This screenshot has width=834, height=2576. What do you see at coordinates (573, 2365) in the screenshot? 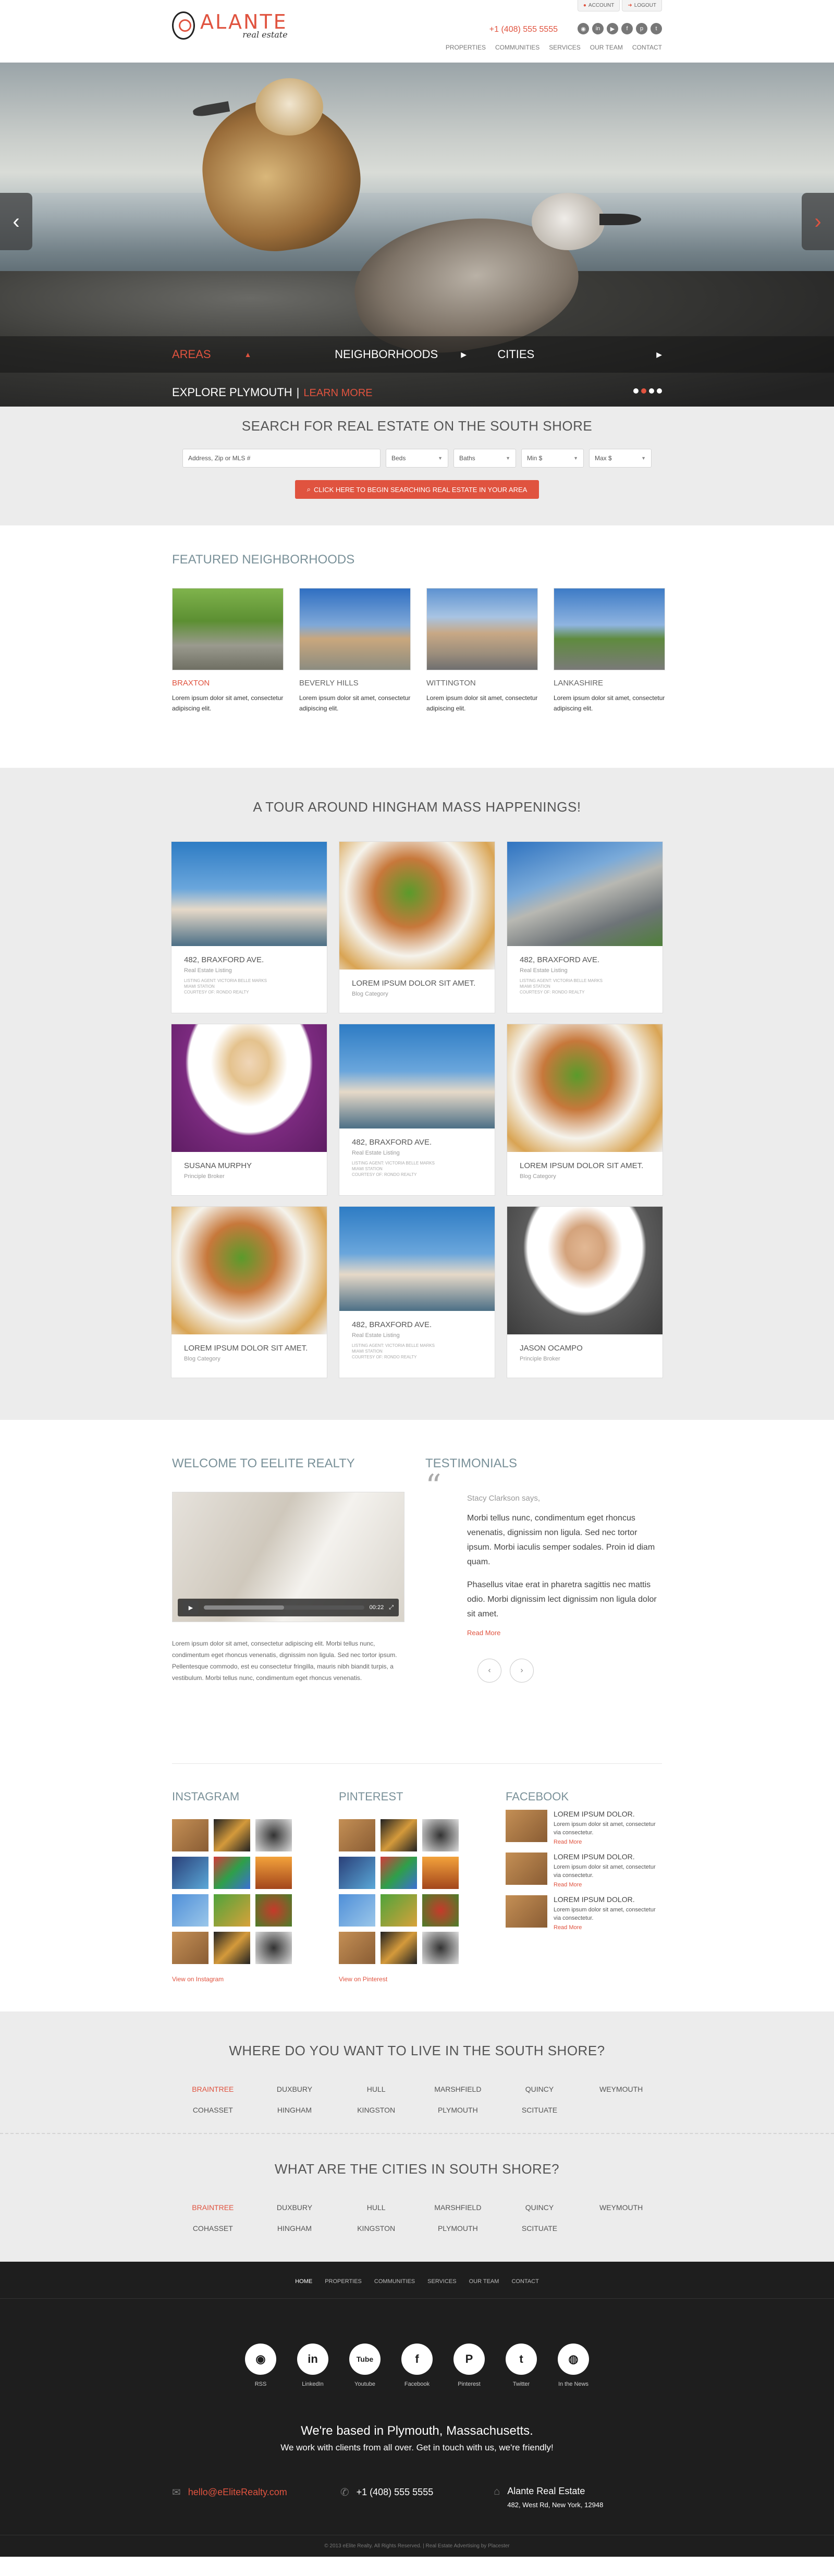
I see `footer-social-news: ◍ In the News` at bounding box center [573, 2365].